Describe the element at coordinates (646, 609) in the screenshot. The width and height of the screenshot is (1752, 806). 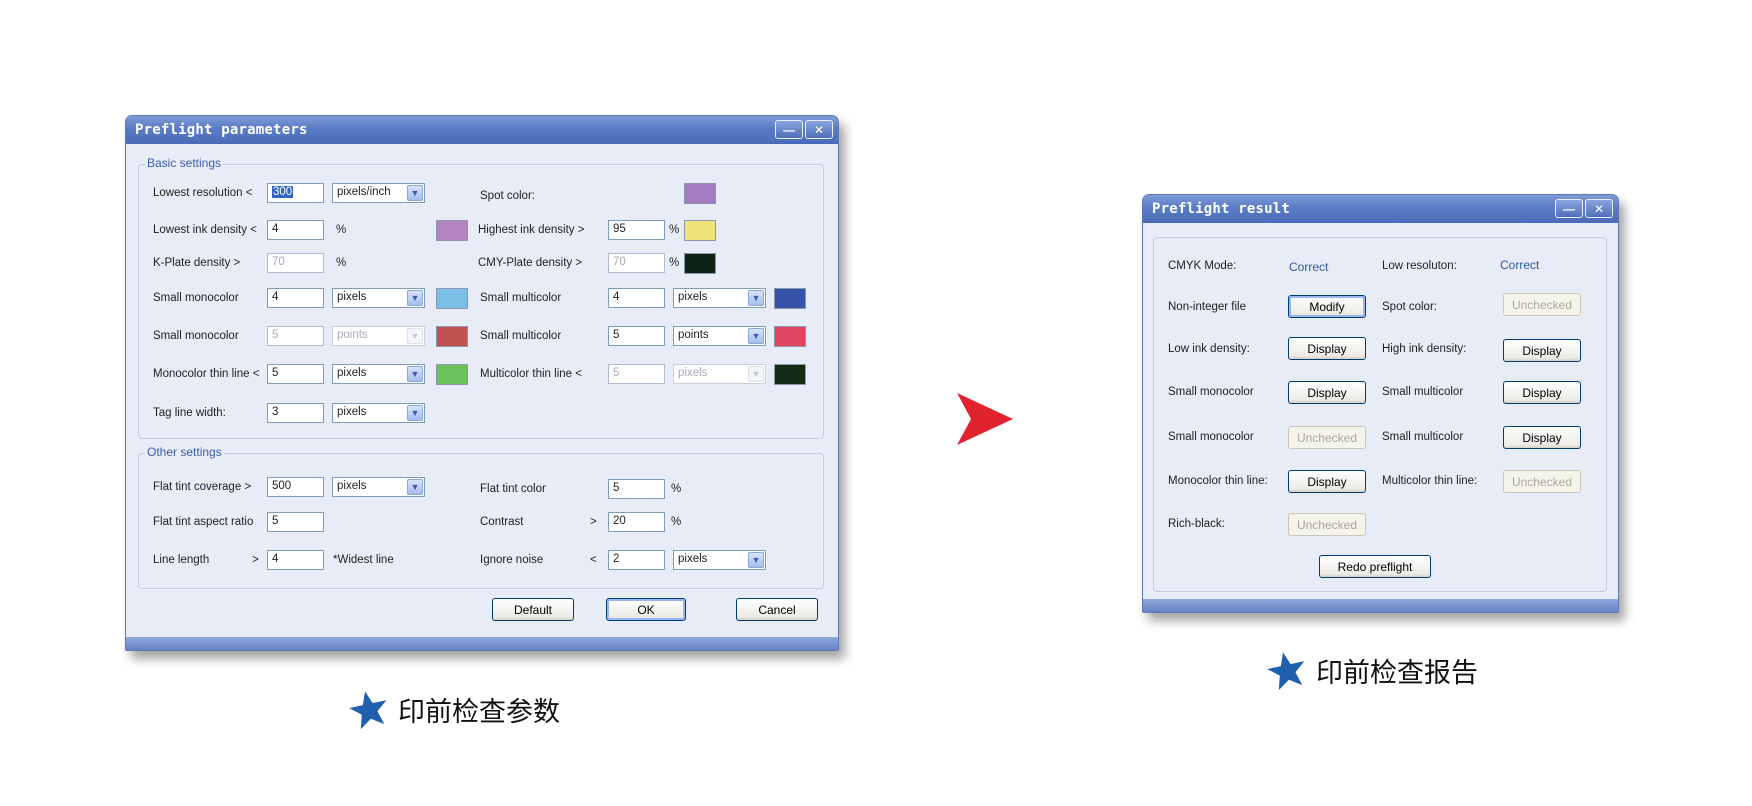
I see `ok-button: OK` at that location.